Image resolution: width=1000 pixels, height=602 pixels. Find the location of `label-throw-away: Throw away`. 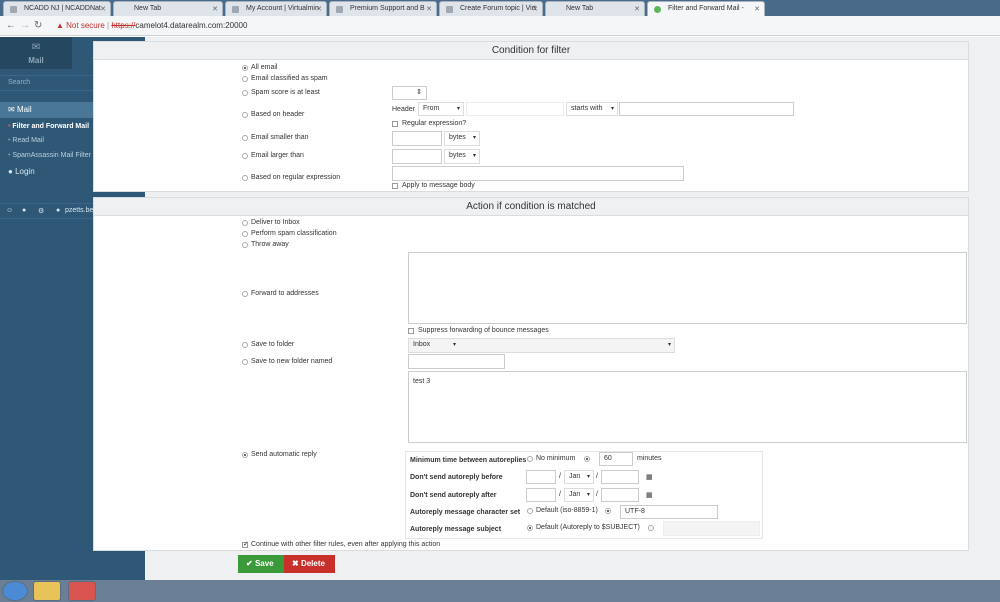

label-throw-away: Throw away is located at coordinates (270, 244).